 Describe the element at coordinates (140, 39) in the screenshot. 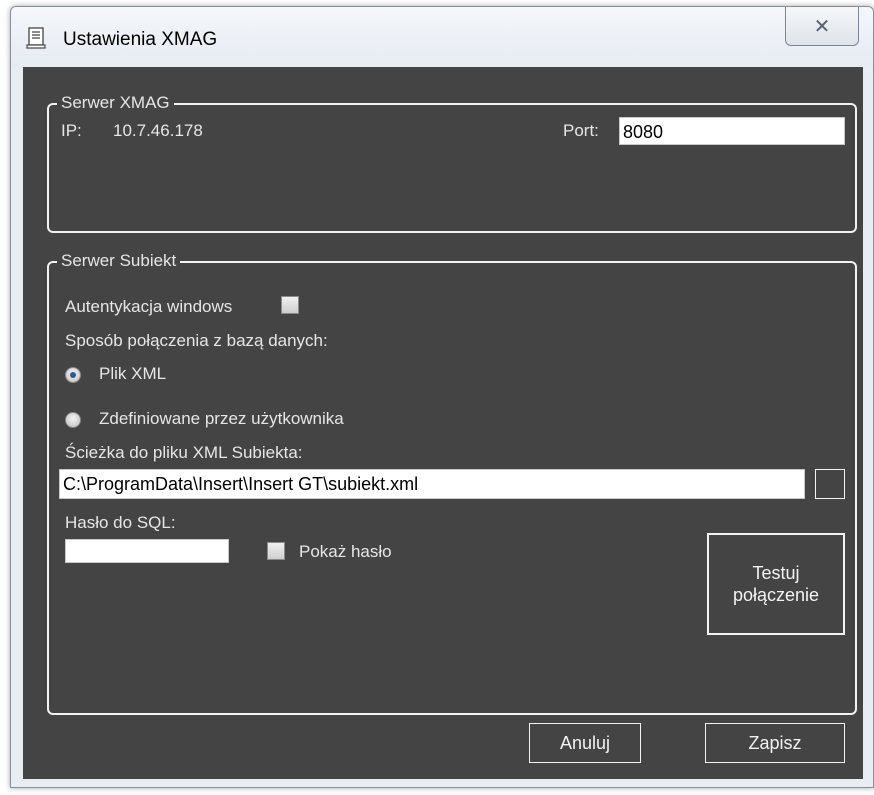

I see `window-title: Ustawienia XMAG` at that location.